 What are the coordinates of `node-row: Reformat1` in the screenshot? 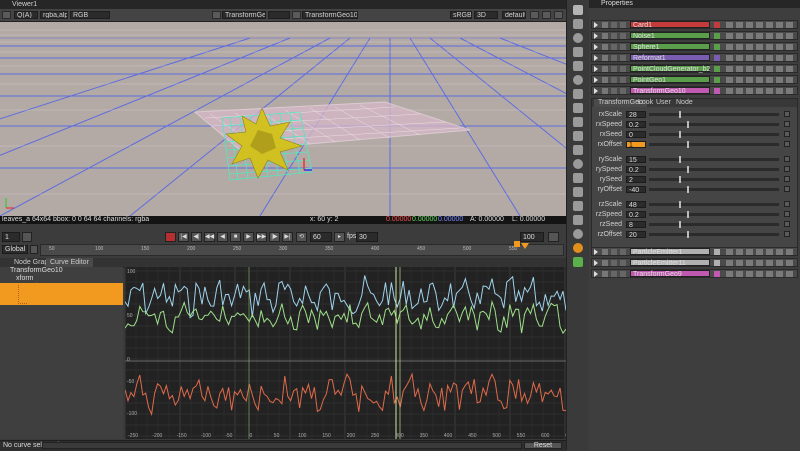 It's located at (694, 57).